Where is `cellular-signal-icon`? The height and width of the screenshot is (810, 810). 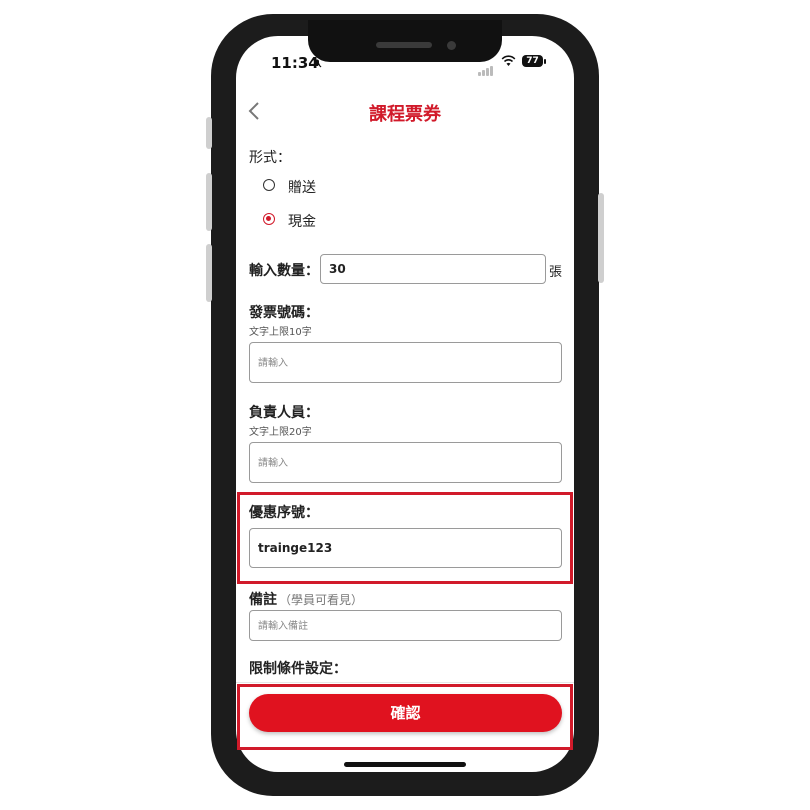
cellular-signal-icon is located at coordinates (486, 66).